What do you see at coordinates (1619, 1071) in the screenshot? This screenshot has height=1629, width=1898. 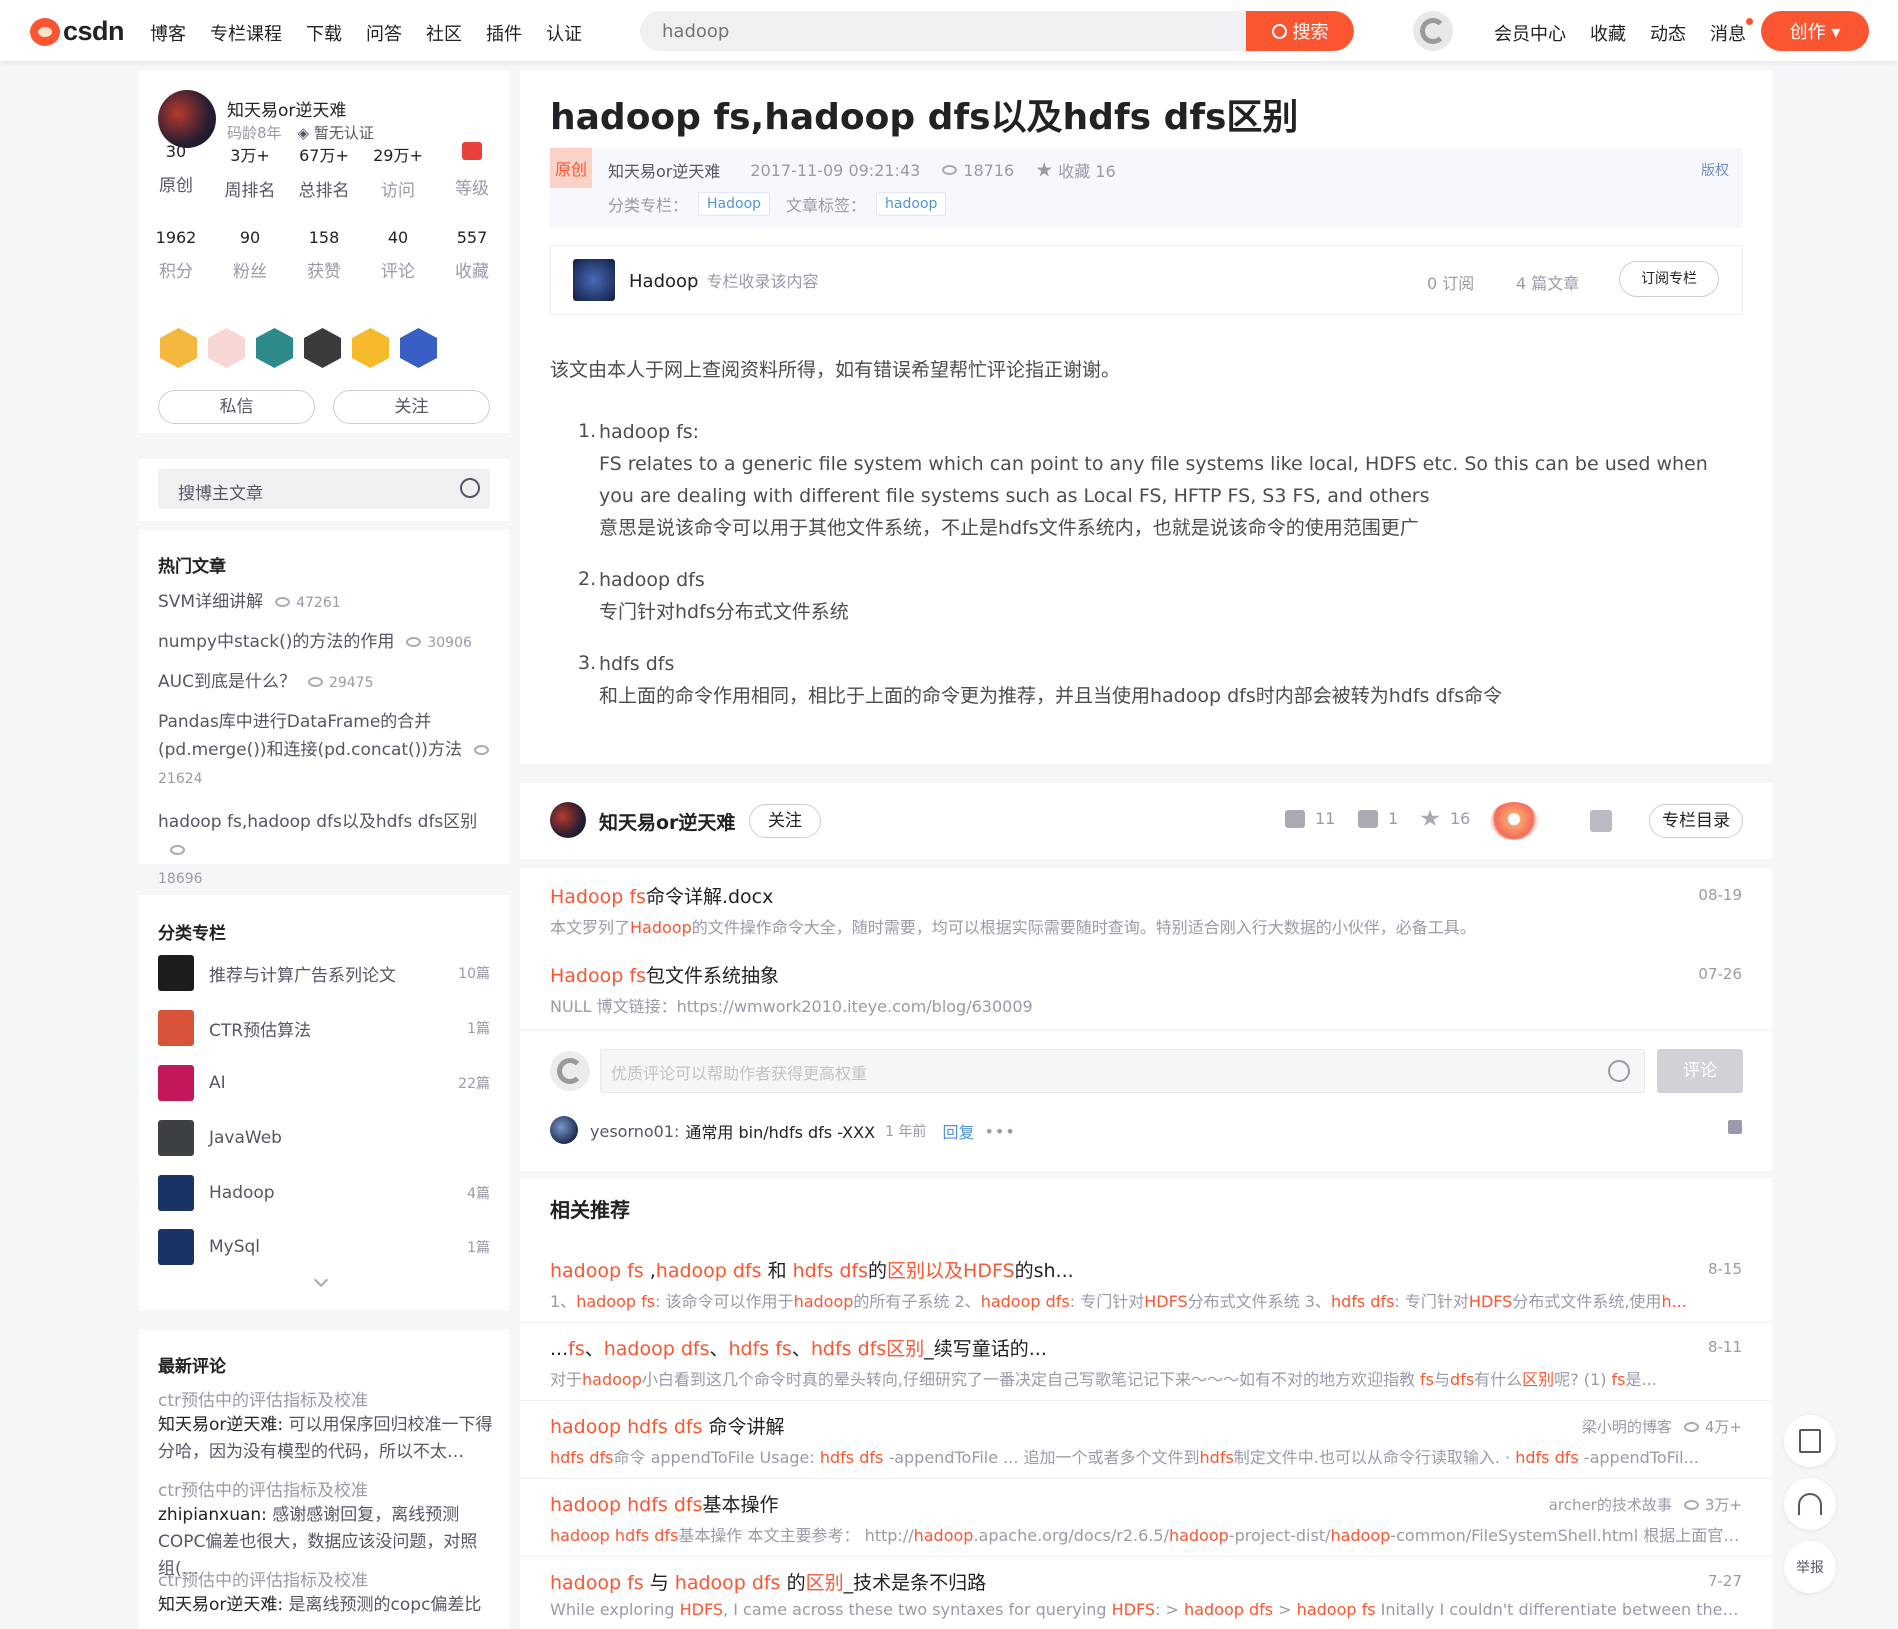 I see `emoji-icon` at bounding box center [1619, 1071].